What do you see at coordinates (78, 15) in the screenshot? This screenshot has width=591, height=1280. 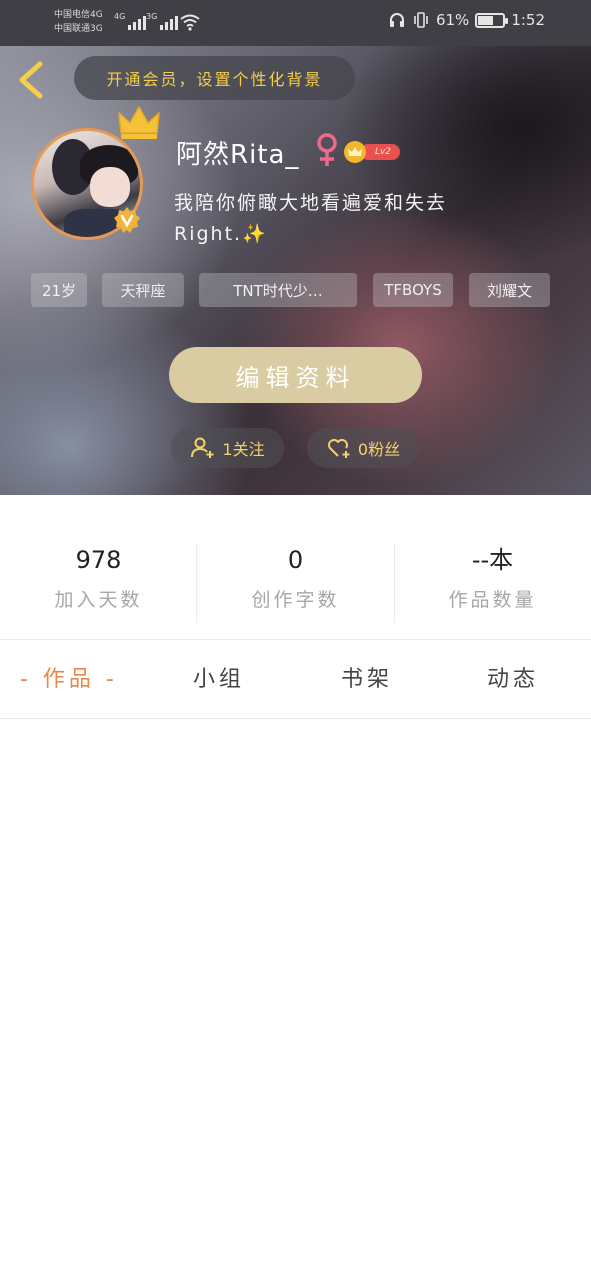 I see `carrier-1: 中国电信4G` at bounding box center [78, 15].